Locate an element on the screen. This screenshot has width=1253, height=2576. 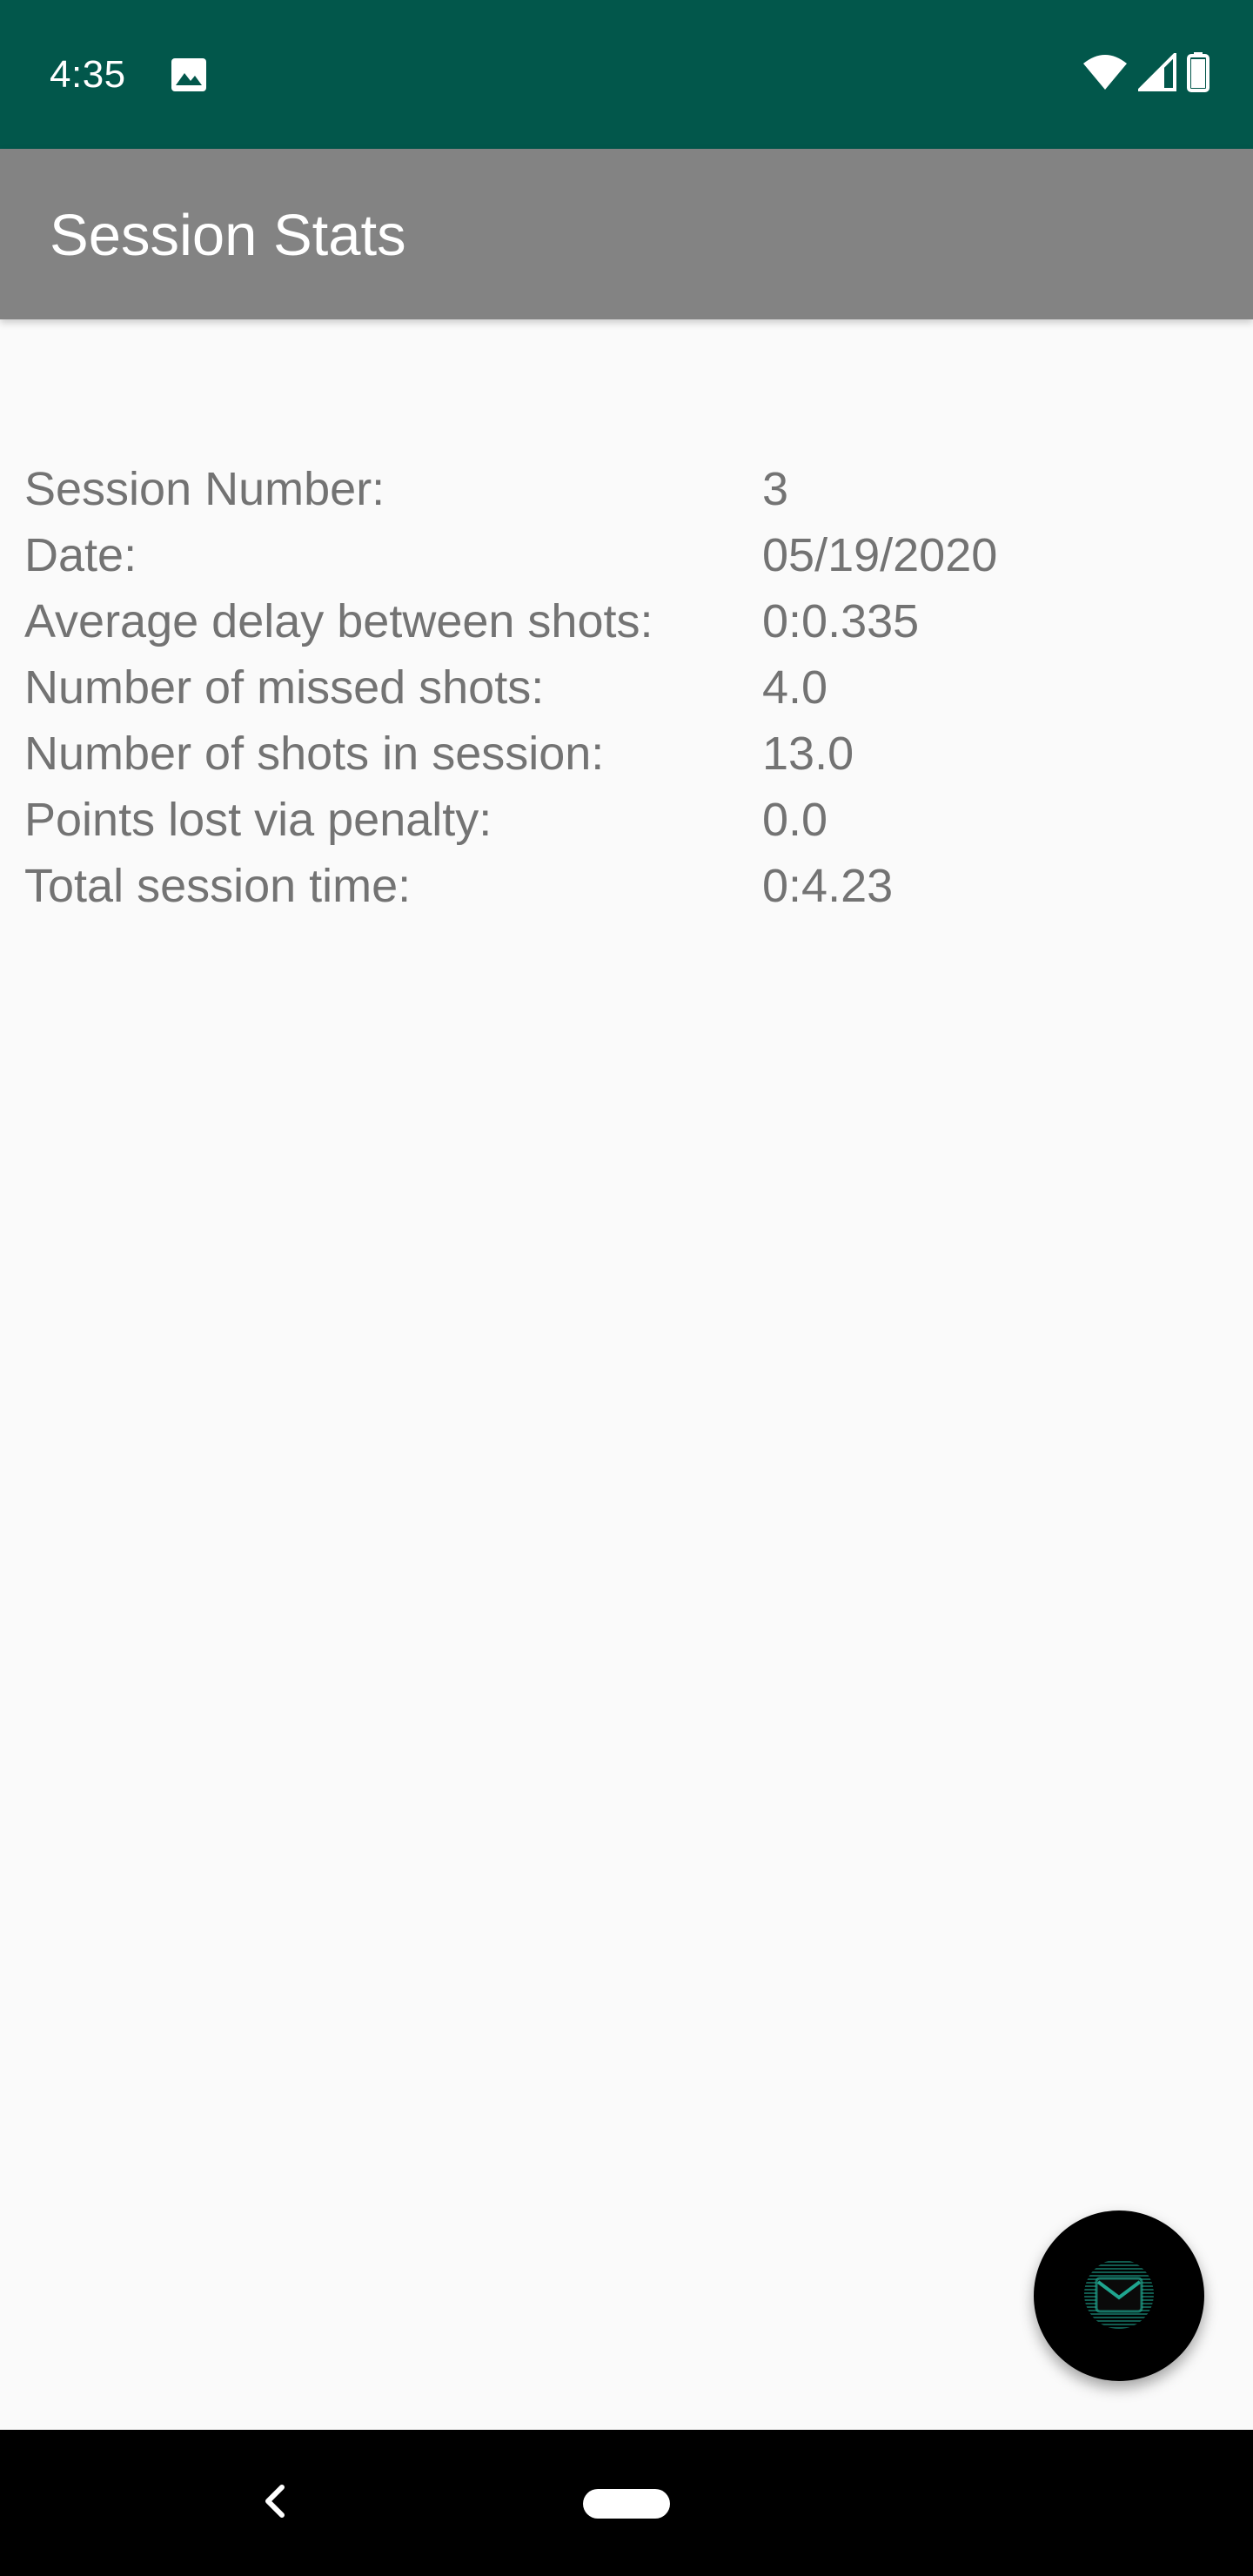
stat-row-shots-in-session: Number of shots in session: 13.0 is located at coordinates (624, 754).